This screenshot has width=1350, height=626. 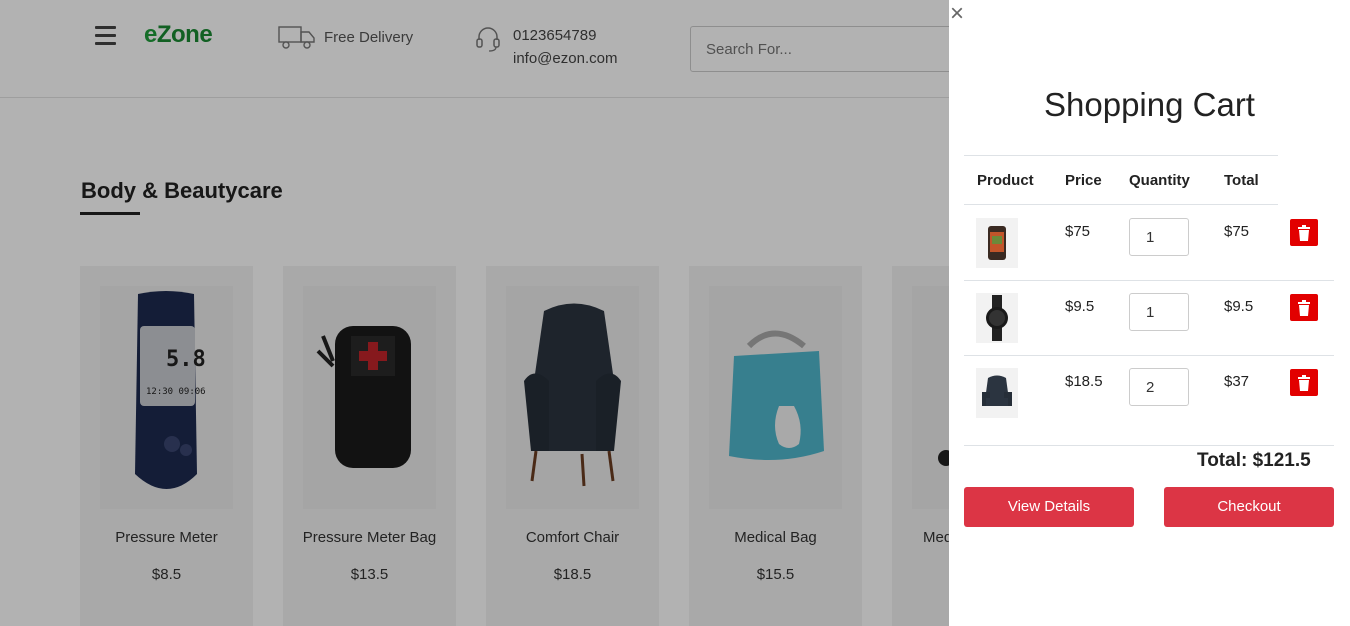 I want to click on item-total: $37, so click(x=1237, y=381).